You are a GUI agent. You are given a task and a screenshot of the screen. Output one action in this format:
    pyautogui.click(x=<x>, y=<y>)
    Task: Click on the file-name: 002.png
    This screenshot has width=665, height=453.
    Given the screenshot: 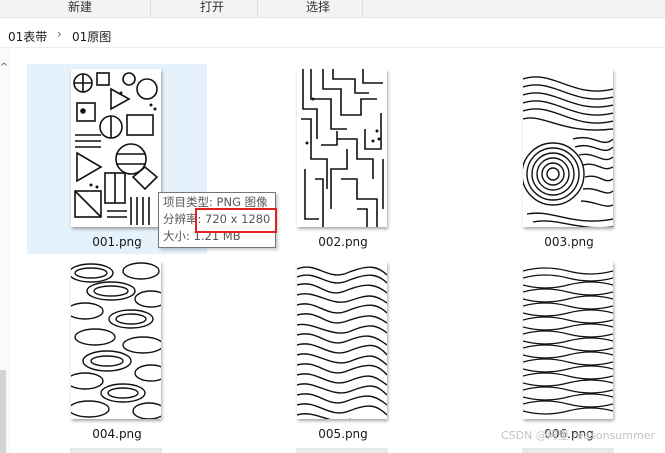 What is the action you would take?
    pyautogui.click(x=343, y=242)
    